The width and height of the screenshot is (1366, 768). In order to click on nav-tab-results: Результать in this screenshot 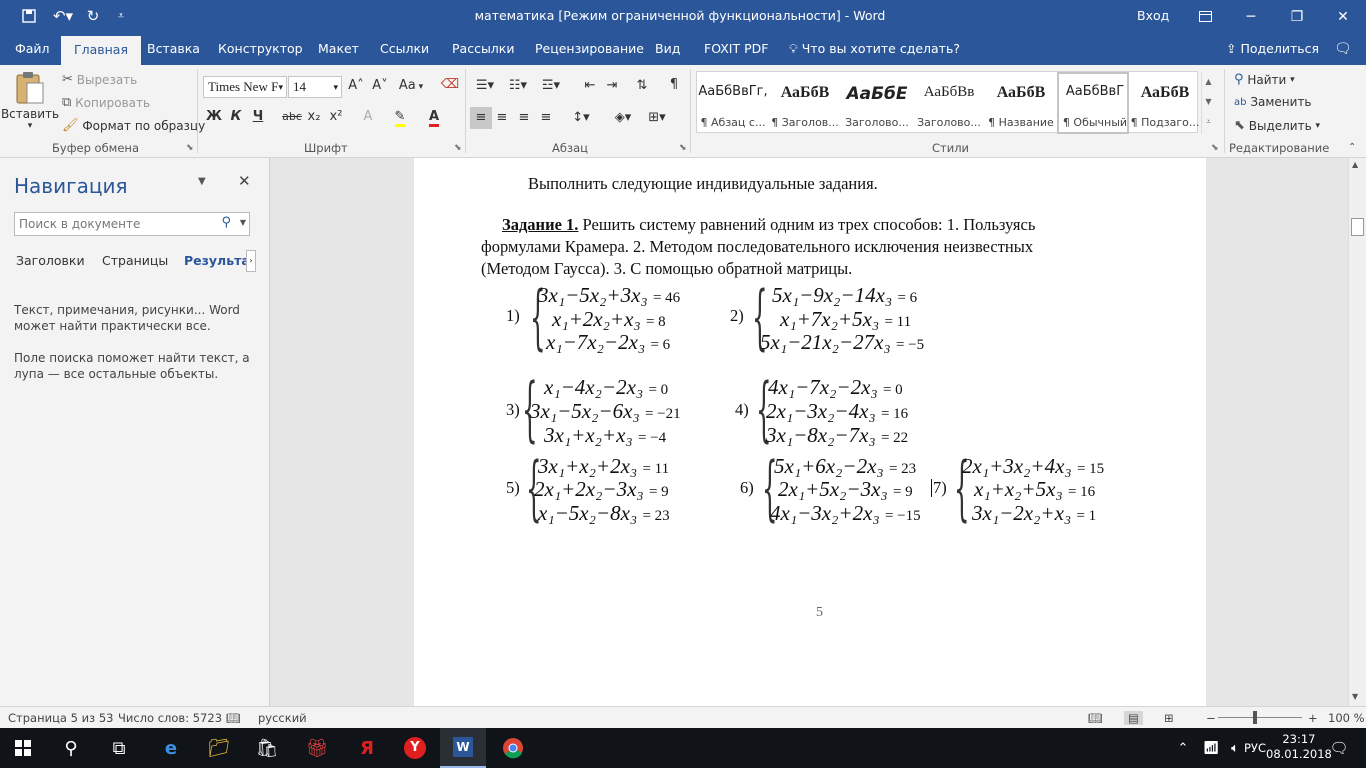, I will do `click(215, 260)`.